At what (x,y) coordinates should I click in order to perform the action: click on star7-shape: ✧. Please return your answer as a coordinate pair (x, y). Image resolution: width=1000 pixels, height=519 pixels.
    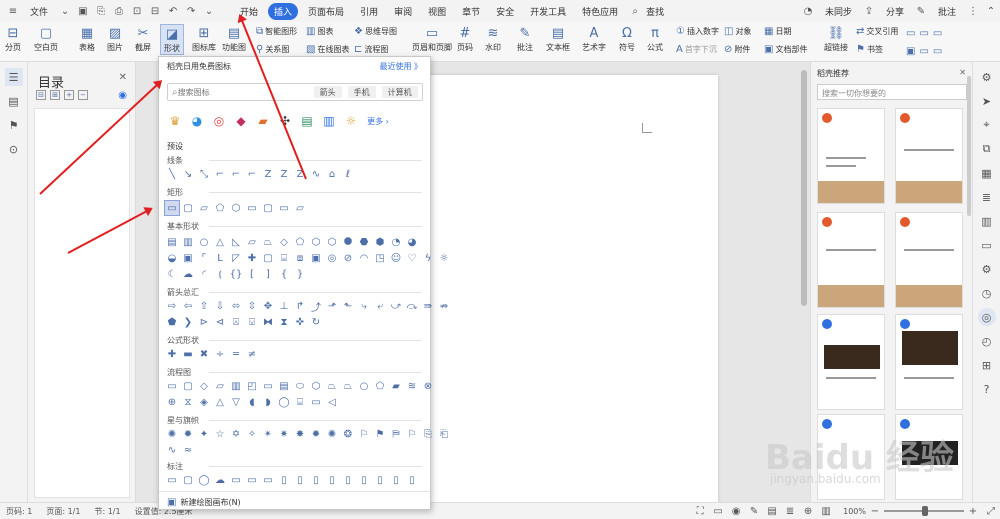
    Looking at the image, I should click on (252, 434).